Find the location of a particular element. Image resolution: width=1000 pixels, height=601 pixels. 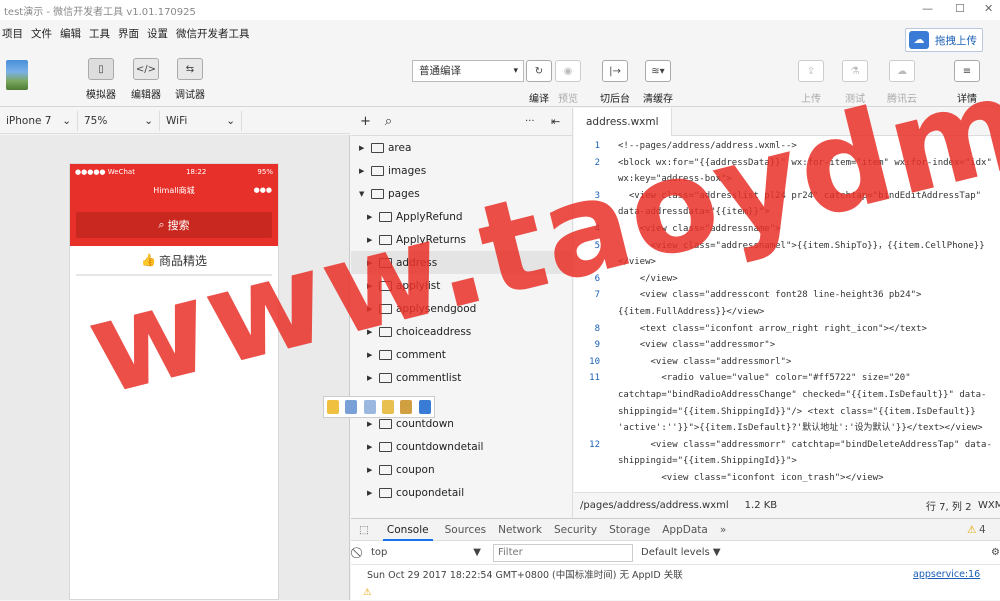

clear-cache-button: ≋▾ 清缓存 is located at coordinates (658, 82).